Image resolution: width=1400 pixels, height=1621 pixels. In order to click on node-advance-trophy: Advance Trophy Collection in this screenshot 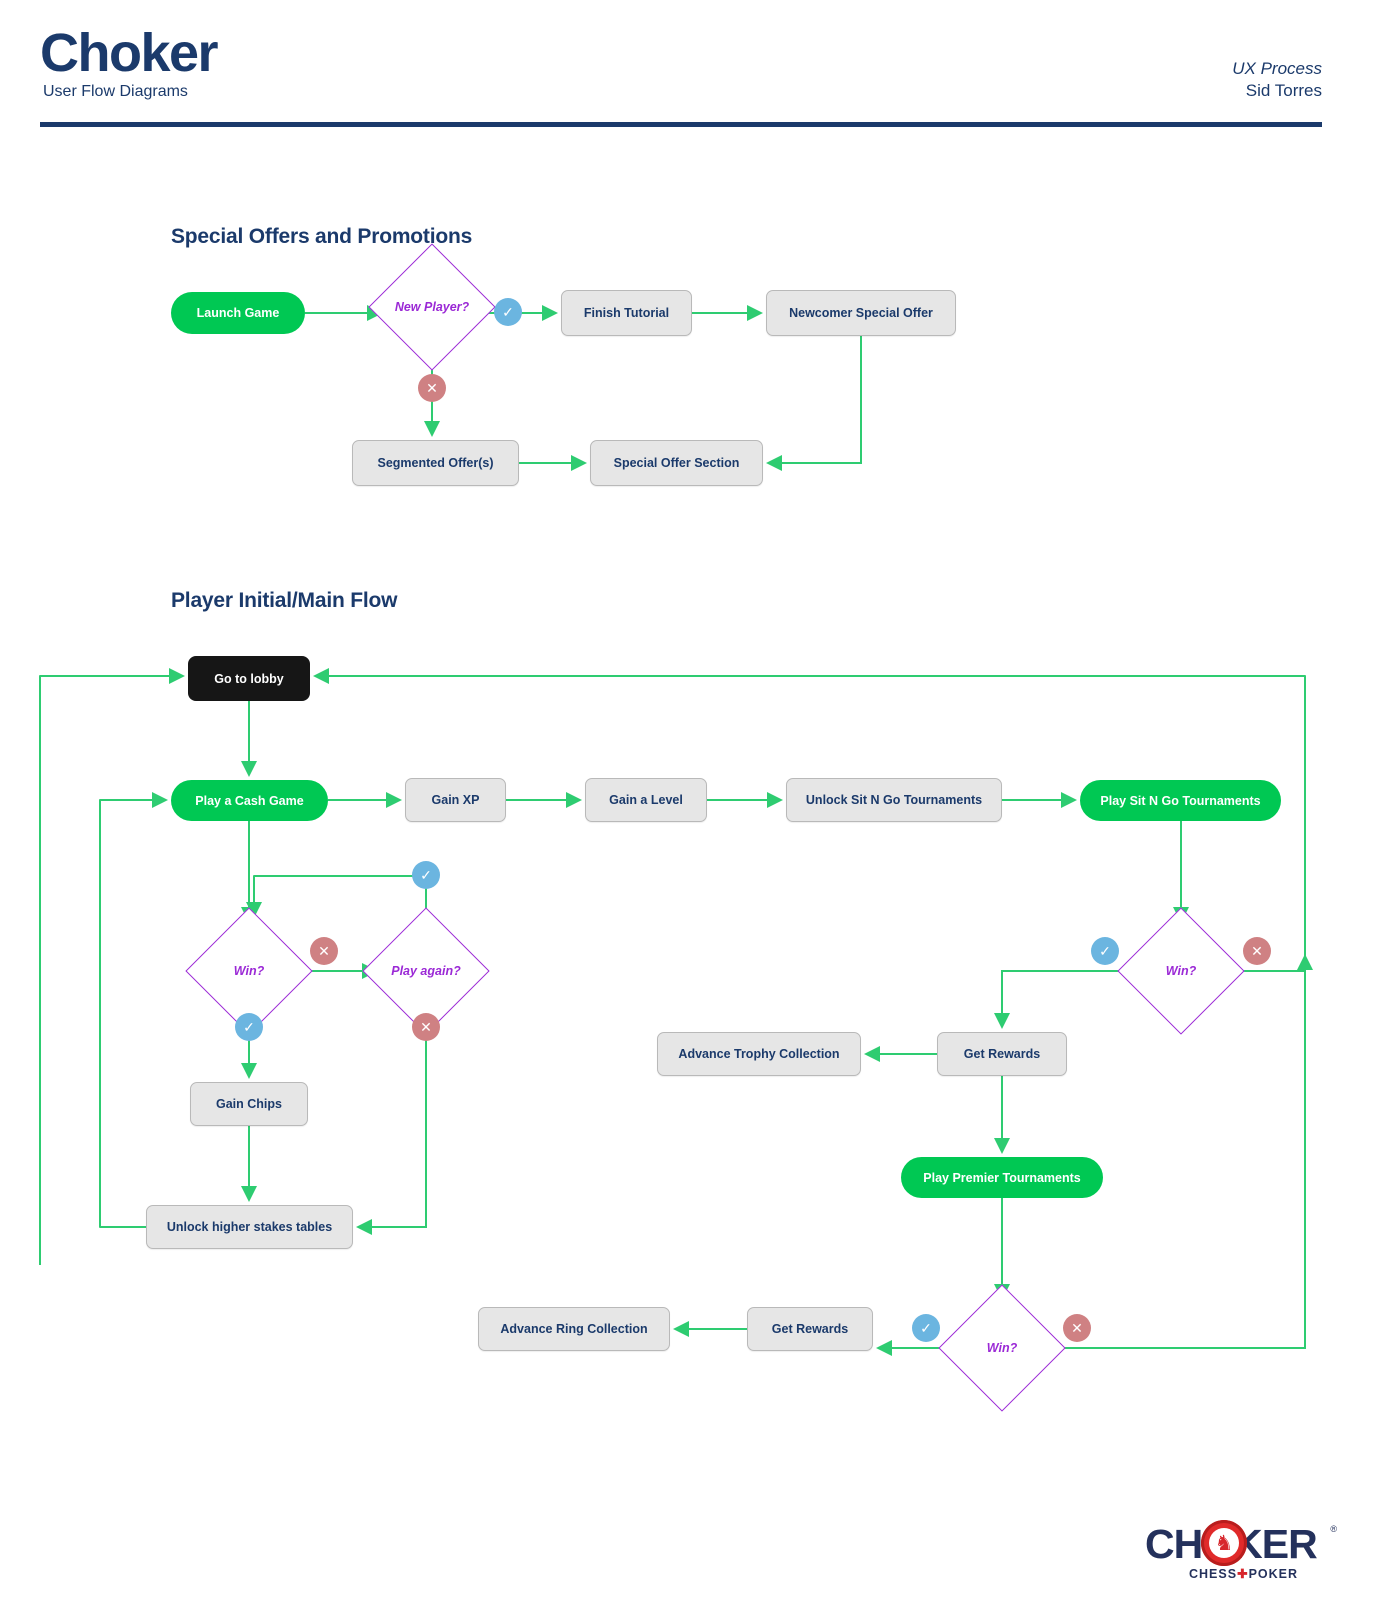, I will do `click(759, 1054)`.